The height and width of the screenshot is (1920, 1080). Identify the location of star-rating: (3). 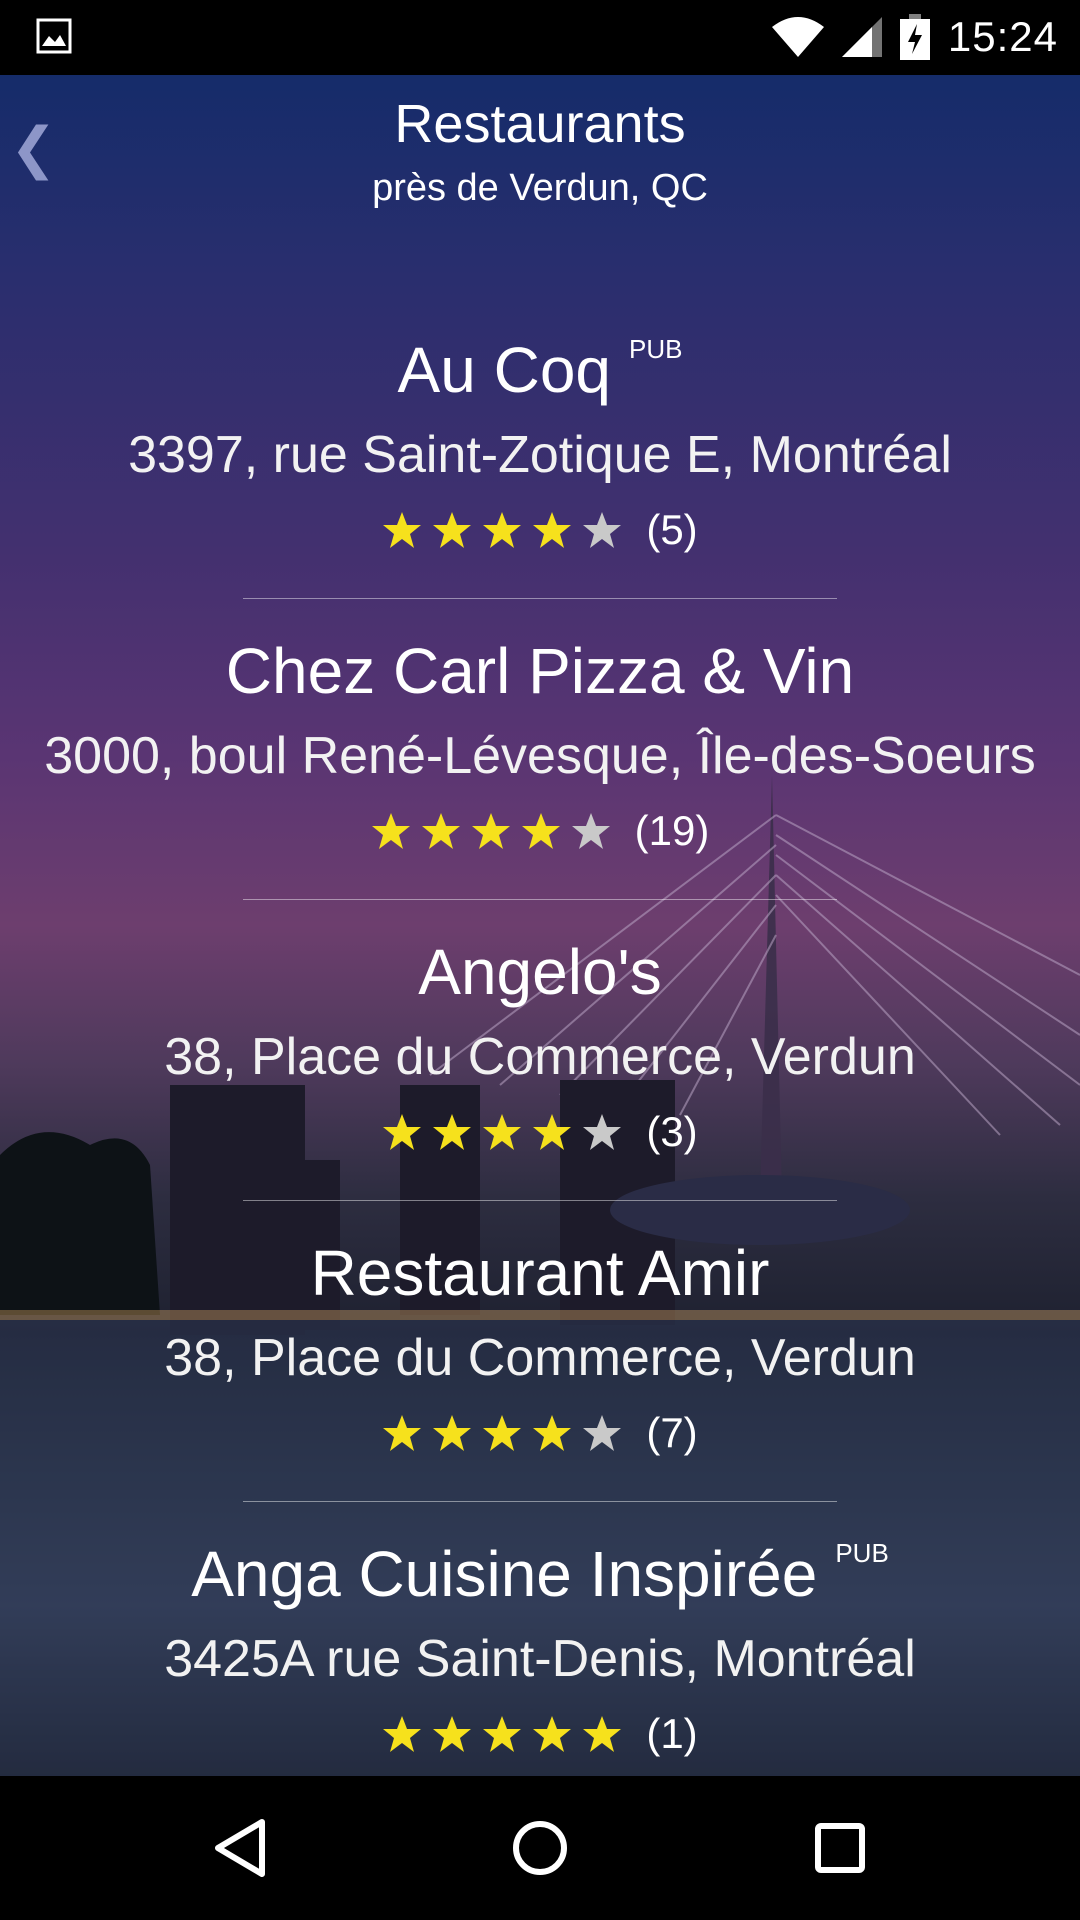
(540, 1132).